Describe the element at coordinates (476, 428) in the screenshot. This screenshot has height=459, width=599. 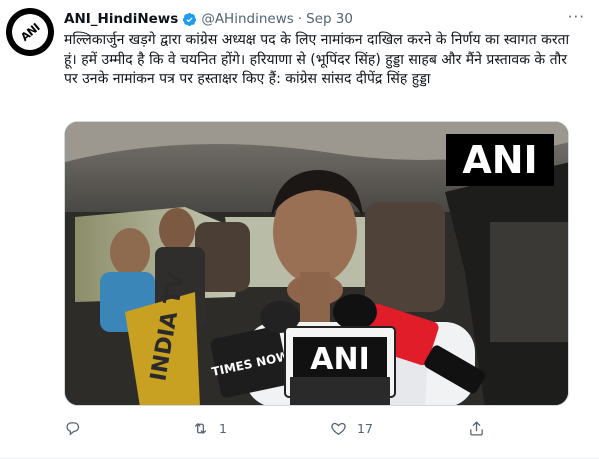
I see `share-icon` at that location.